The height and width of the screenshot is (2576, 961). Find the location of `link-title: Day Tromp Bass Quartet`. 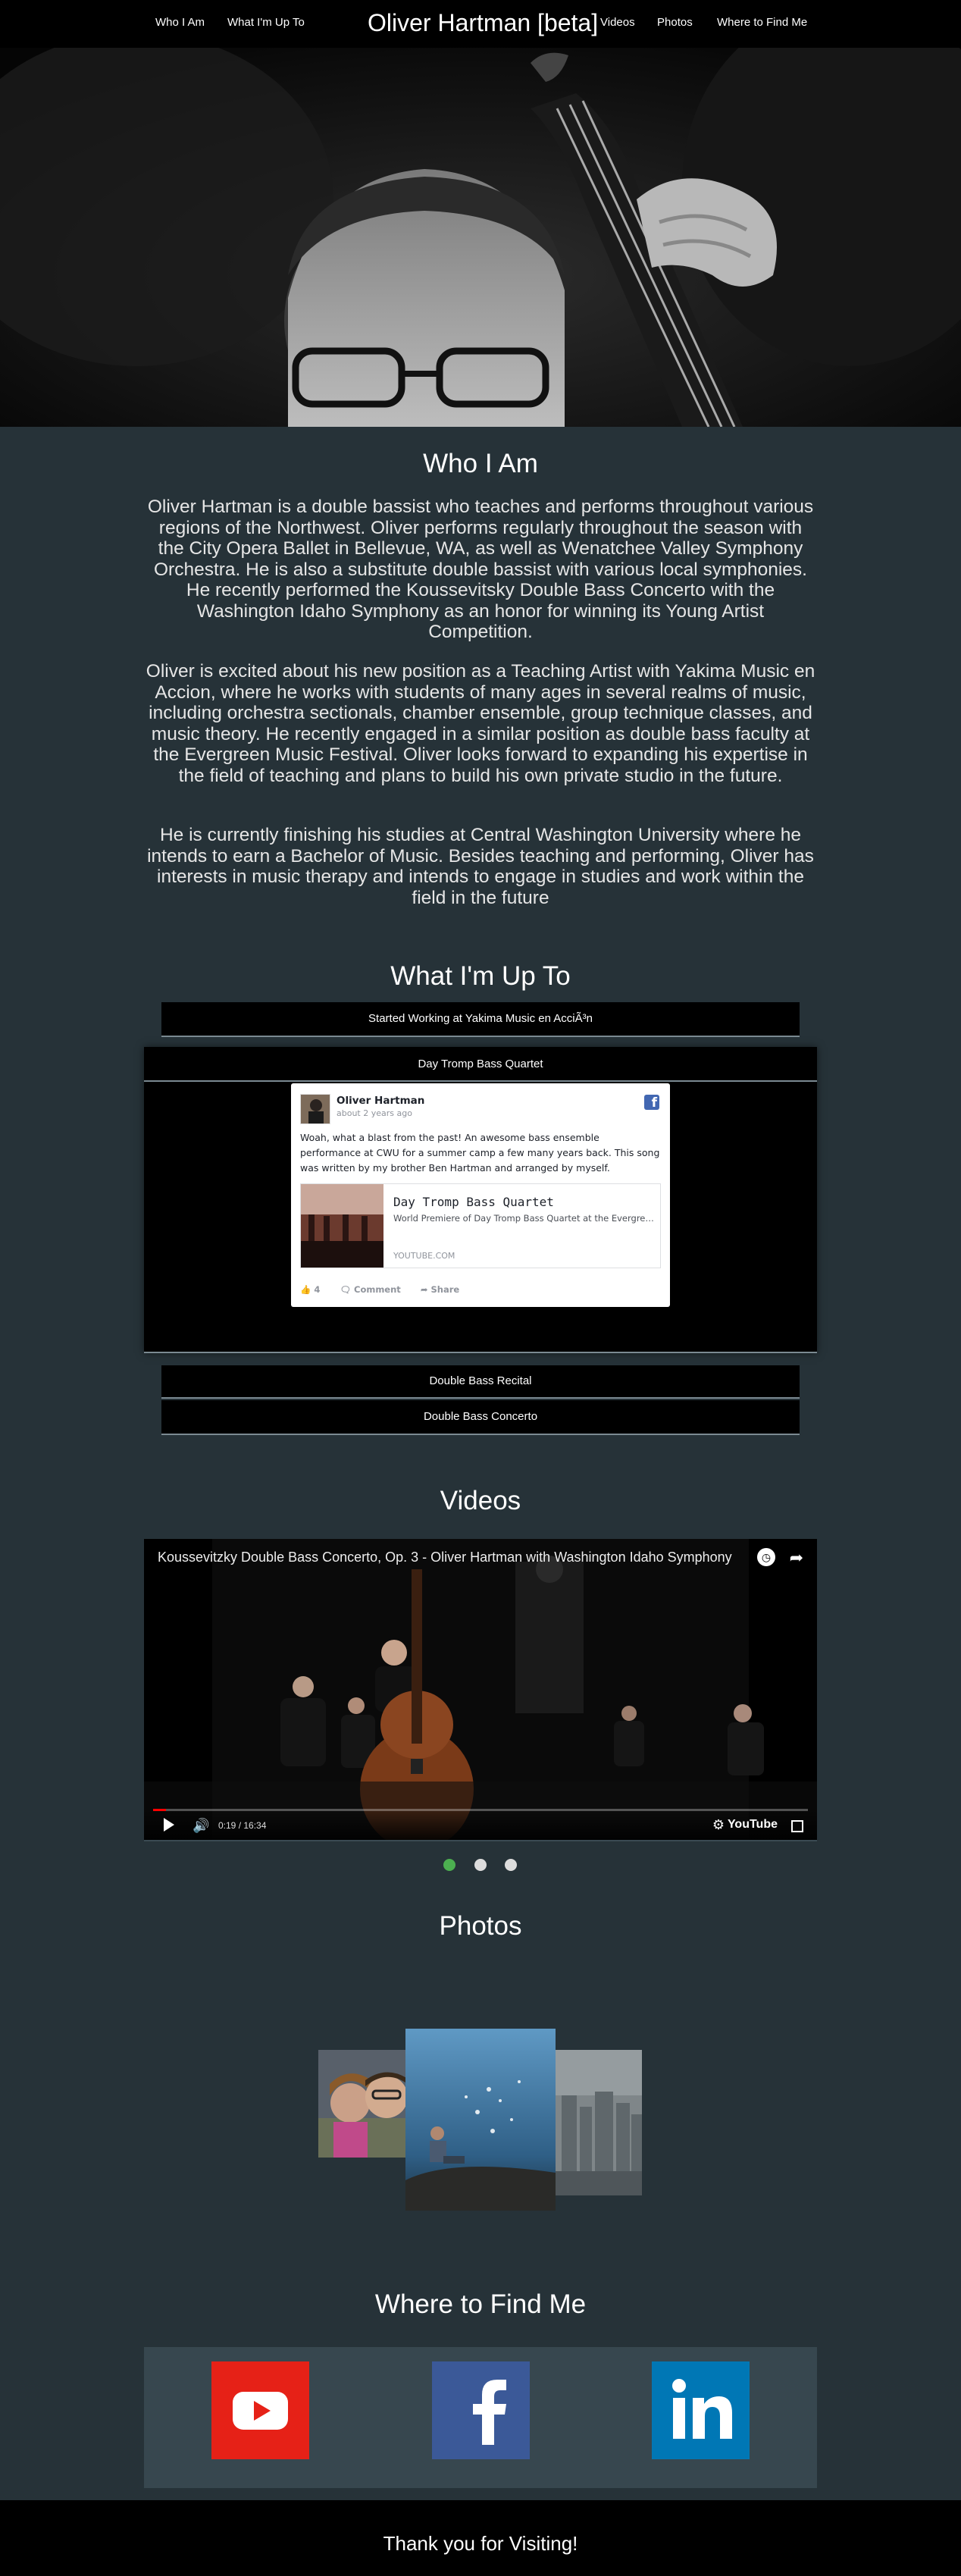

link-title: Day Tromp Bass Quartet is located at coordinates (473, 1202).